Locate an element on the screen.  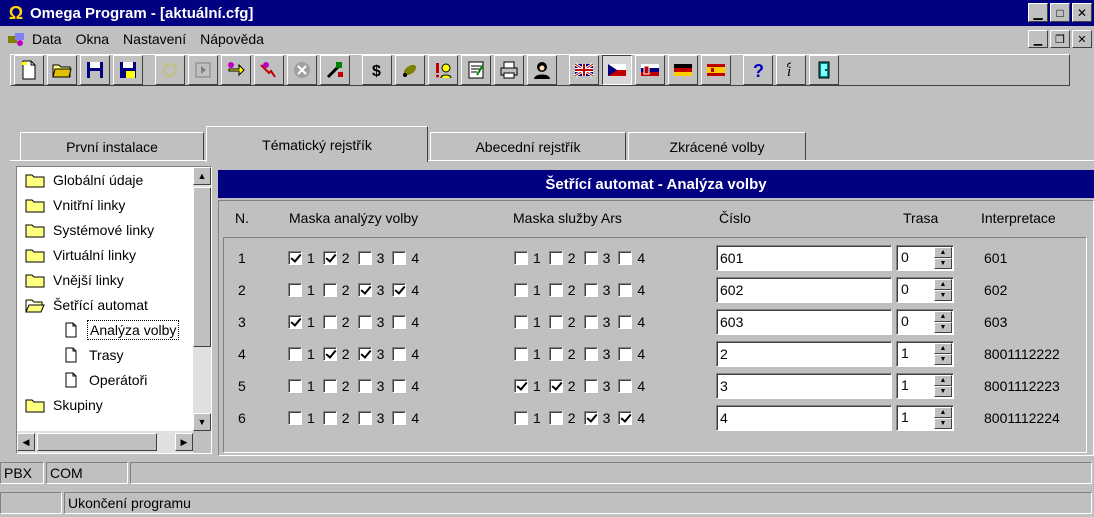
close-button: ✕ is located at coordinates (1082, 12).